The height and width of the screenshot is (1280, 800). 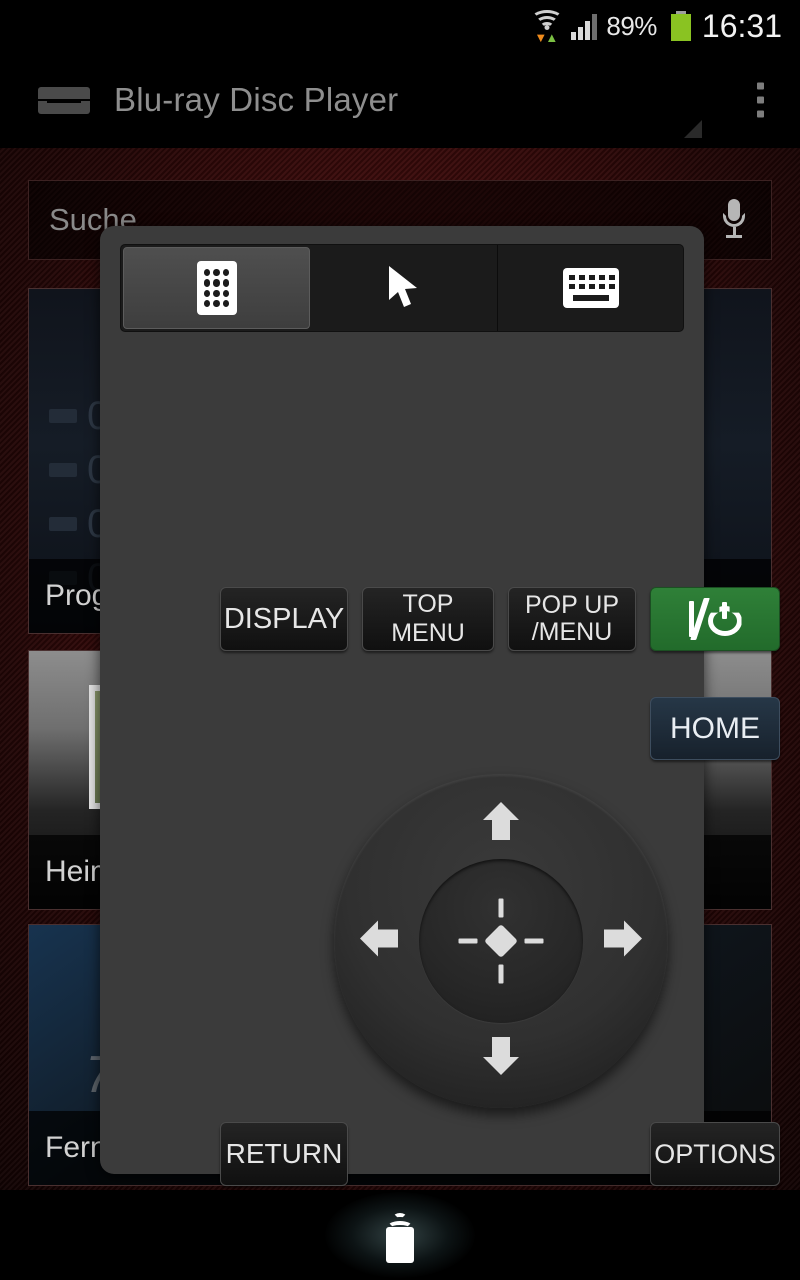 What do you see at coordinates (64, 100) in the screenshot?
I see `blu-ray-player-device-icon` at bounding box center [64, 100].